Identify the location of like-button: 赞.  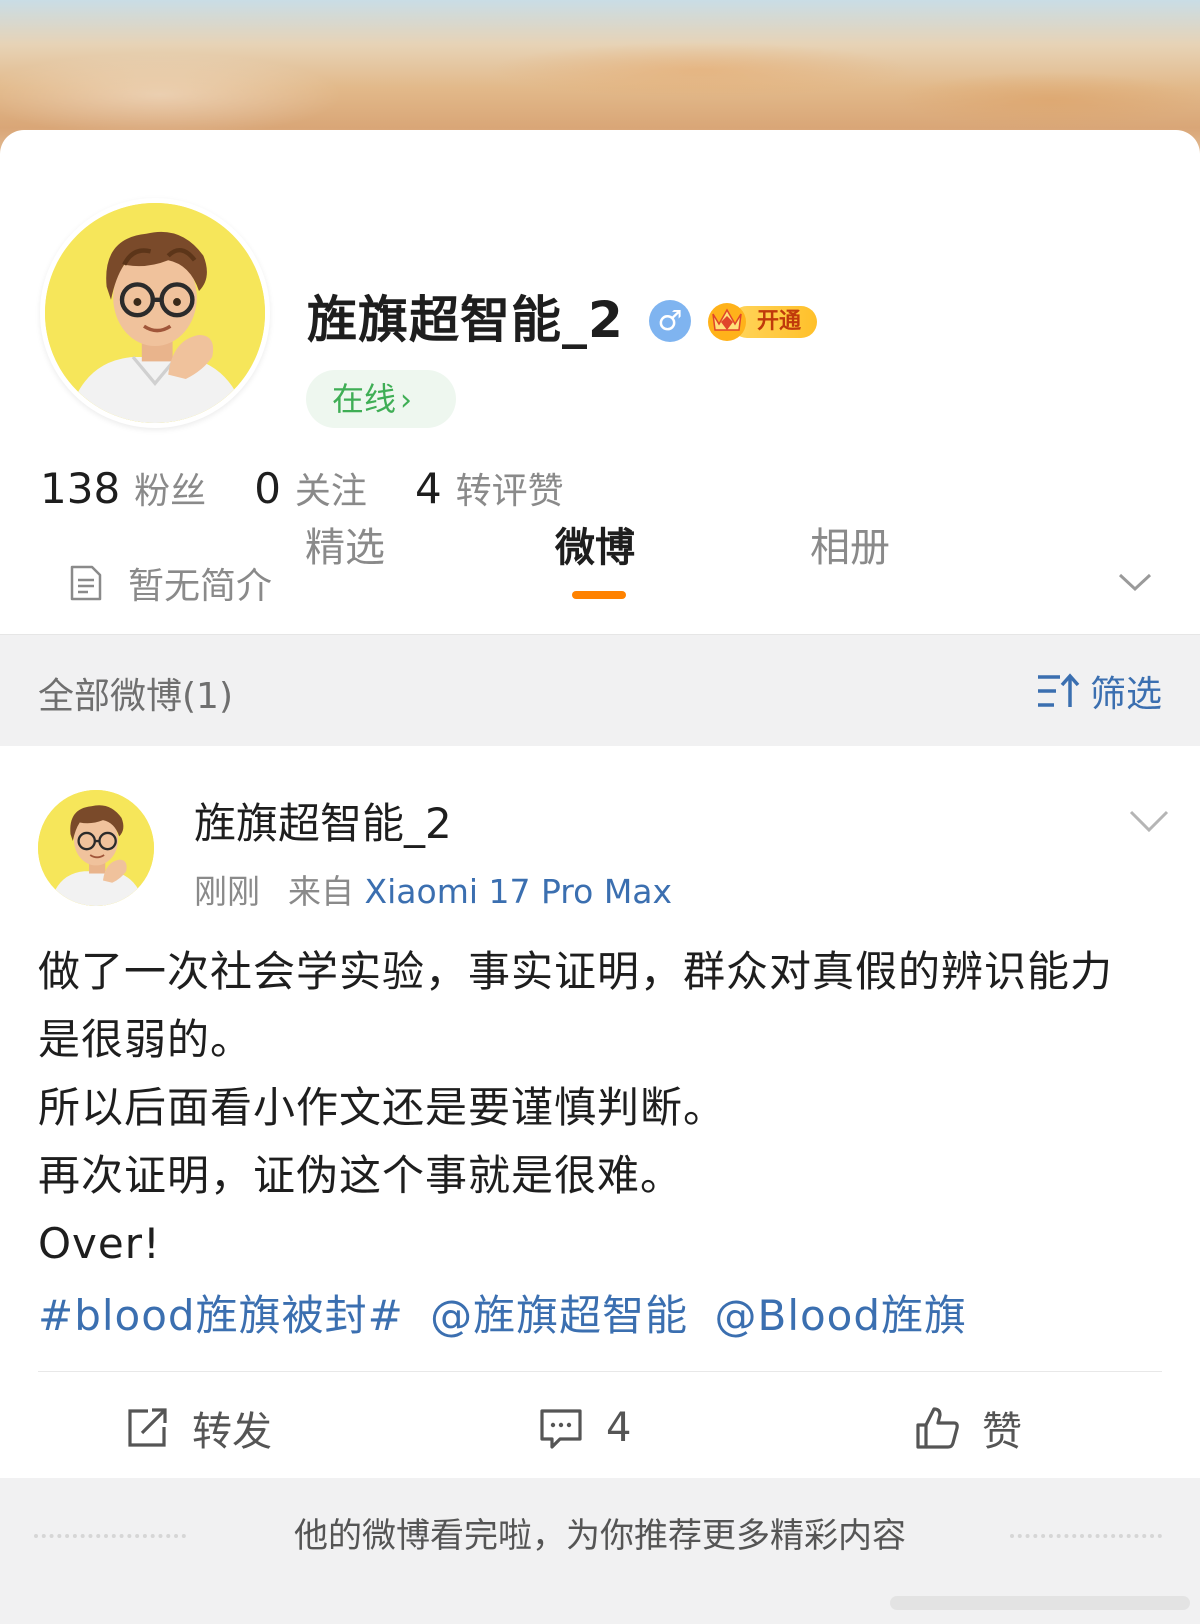
(968, 1428).